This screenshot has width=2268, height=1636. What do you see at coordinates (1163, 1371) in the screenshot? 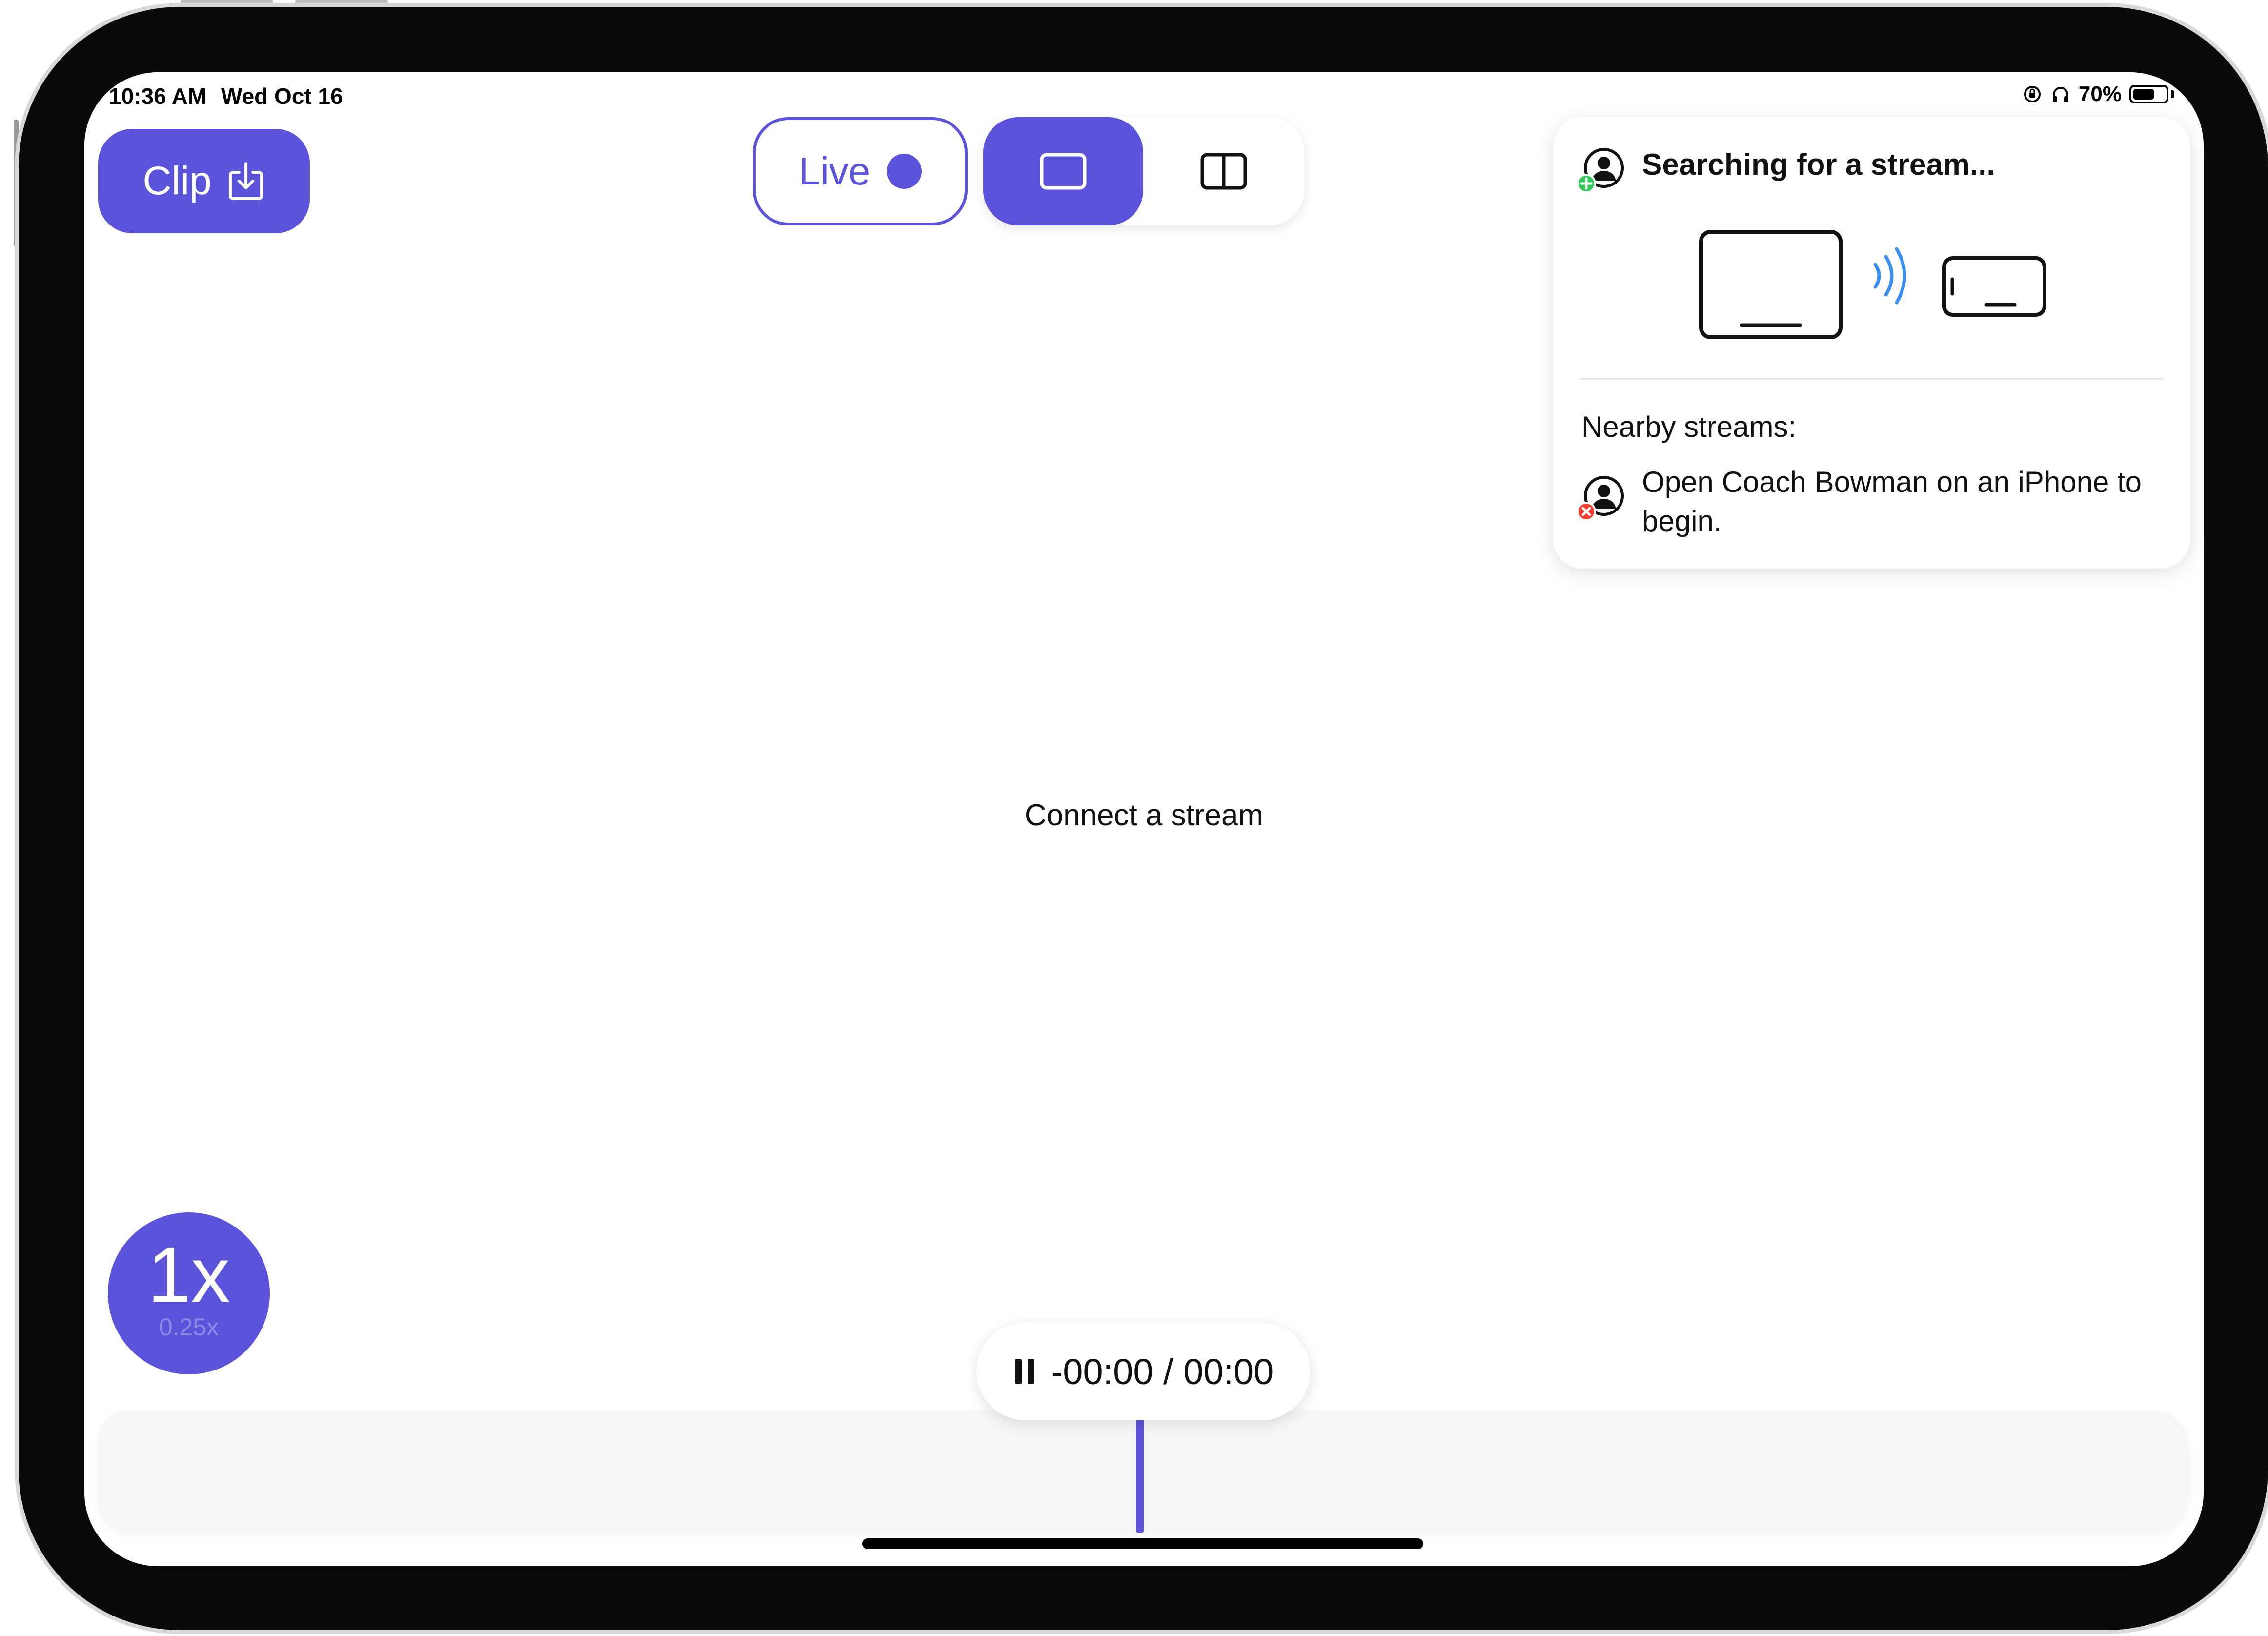
I see `time-display: -00:00 / 00:00` at bounding box center [1163, 1371].